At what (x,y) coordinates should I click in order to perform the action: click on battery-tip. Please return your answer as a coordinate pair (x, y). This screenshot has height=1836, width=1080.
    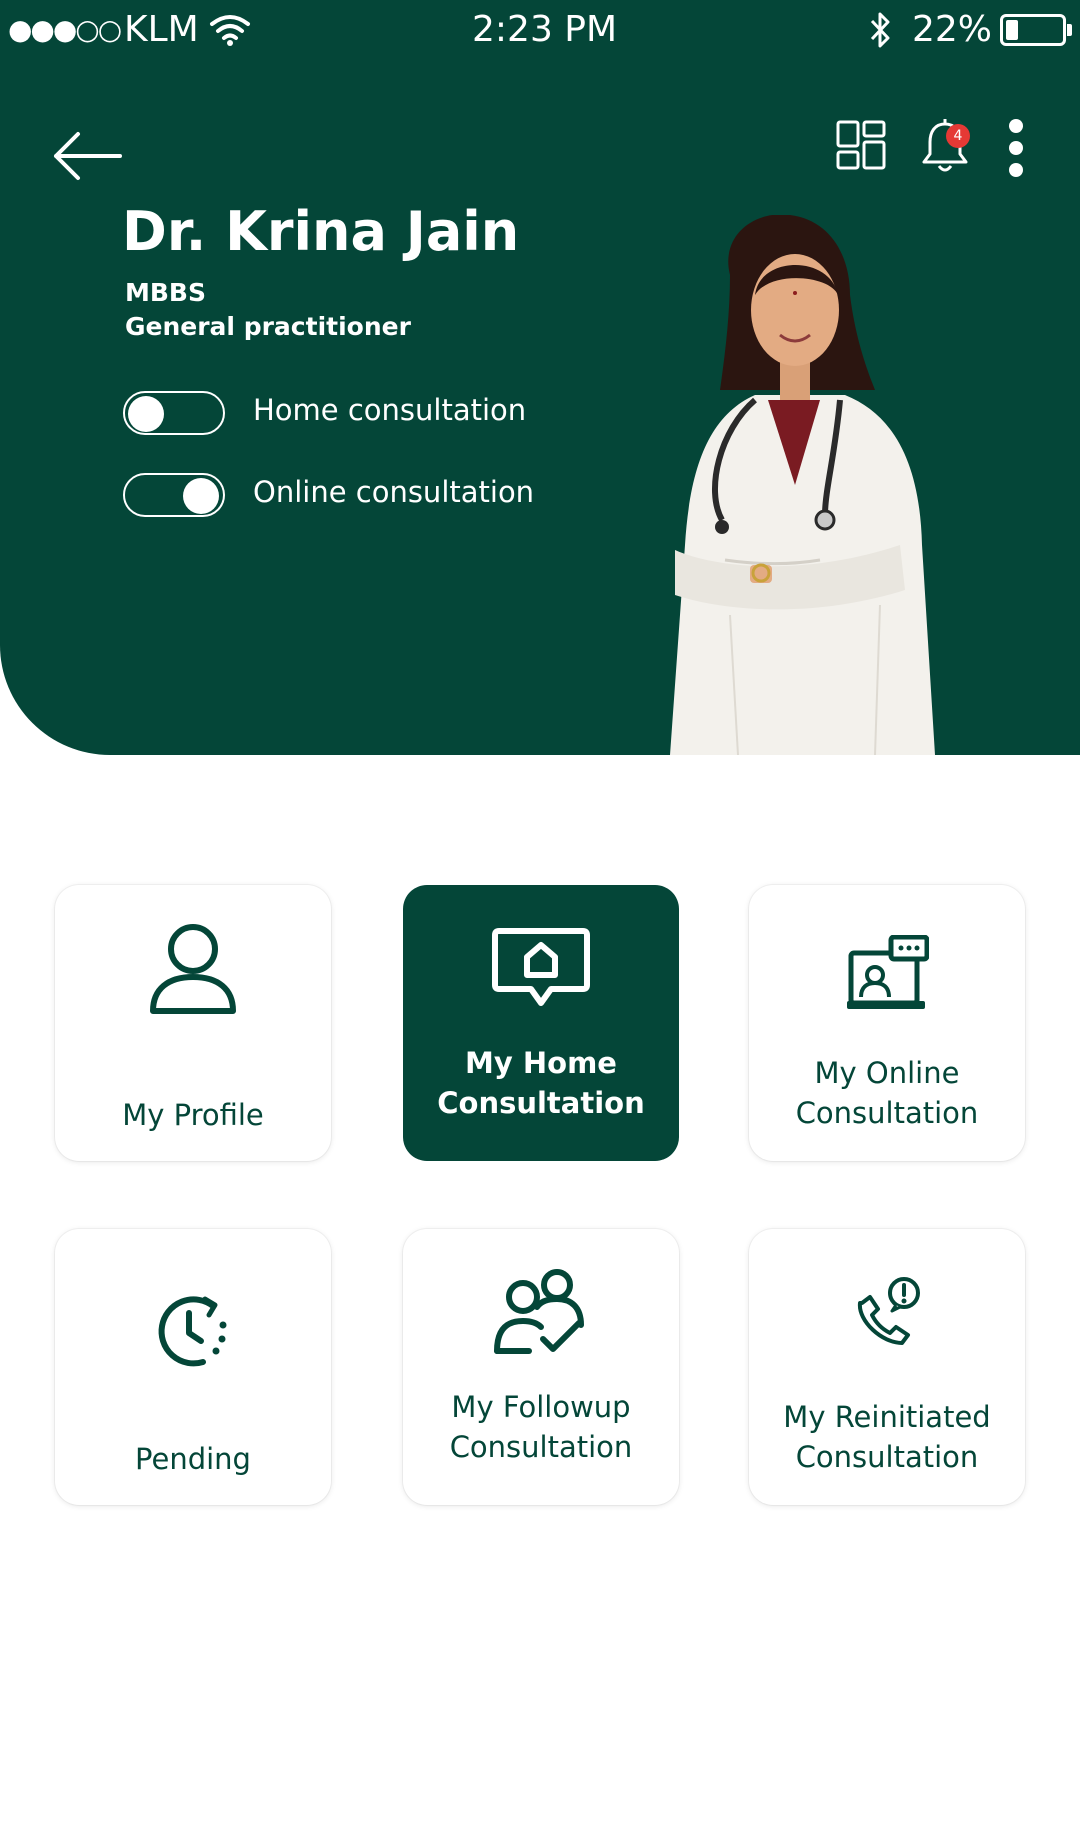
    Looking at the image, I should click on (1069, 30).